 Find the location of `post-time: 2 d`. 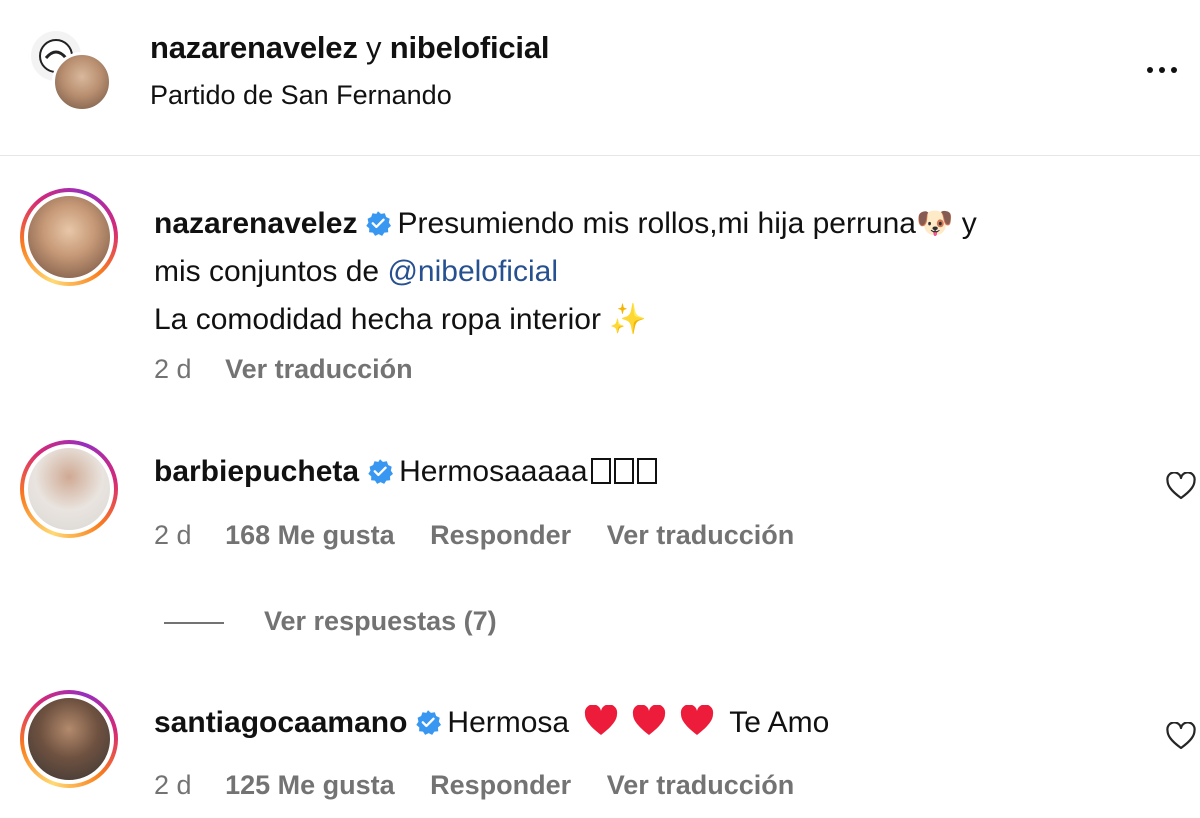

post-time: 2 d is located at coordinates (173, 369).